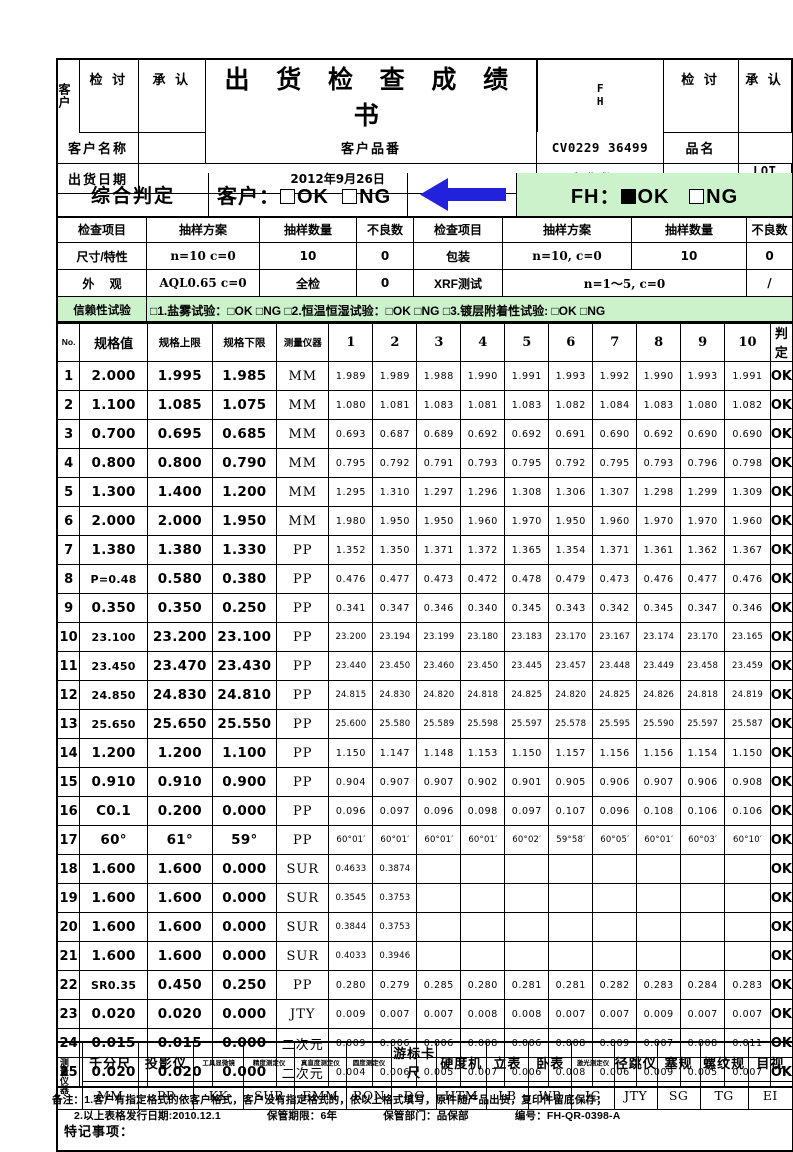 The height and width of the screenshot is (1152, 793). I want to click on row-measurement-3: 23.460, so click(439, 666).